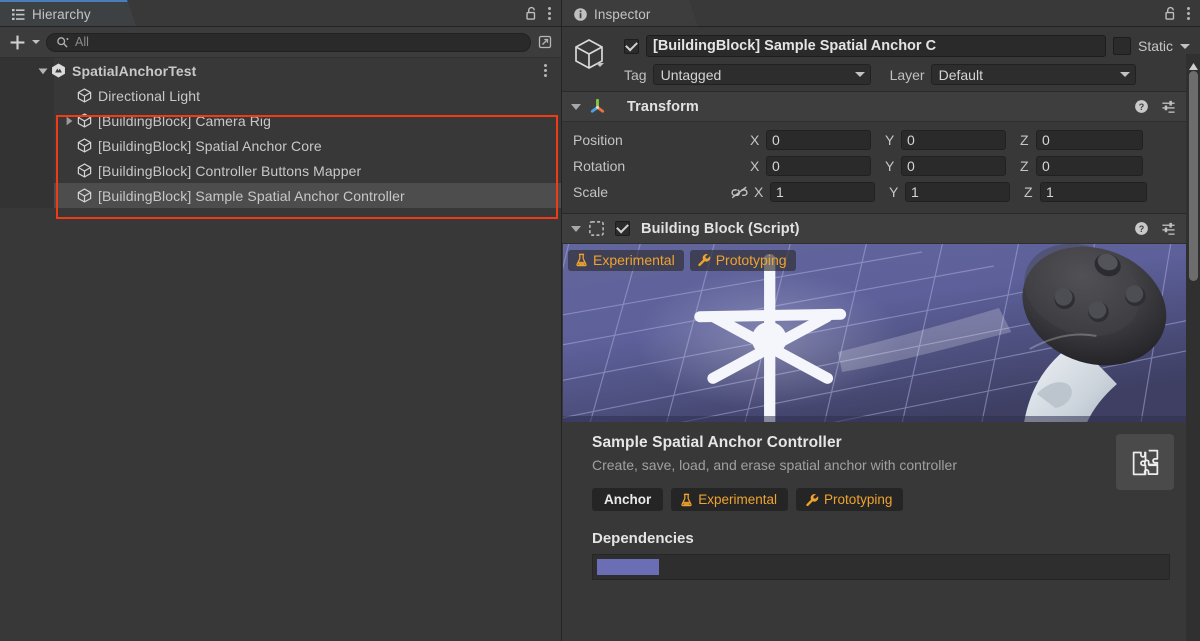  What do you see at coordinates (818, 140) in the screenshot?
I see `transform-position-x-field: 0` at bounding box center [818, 140].